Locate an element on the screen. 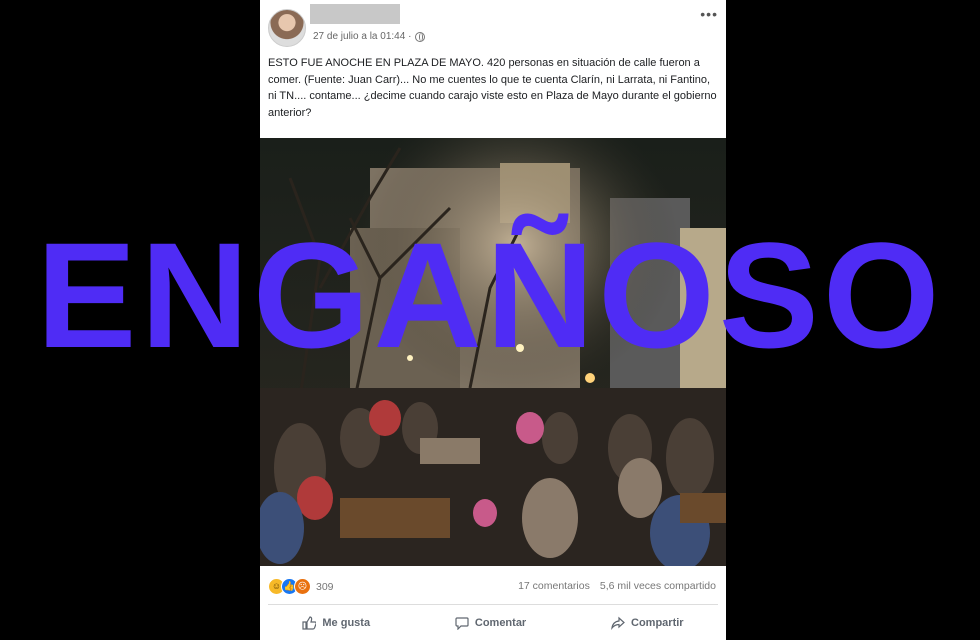 Image resolution: width=980 pixels, height=640 pixels. share-icon is located at coordinates (618, 623).